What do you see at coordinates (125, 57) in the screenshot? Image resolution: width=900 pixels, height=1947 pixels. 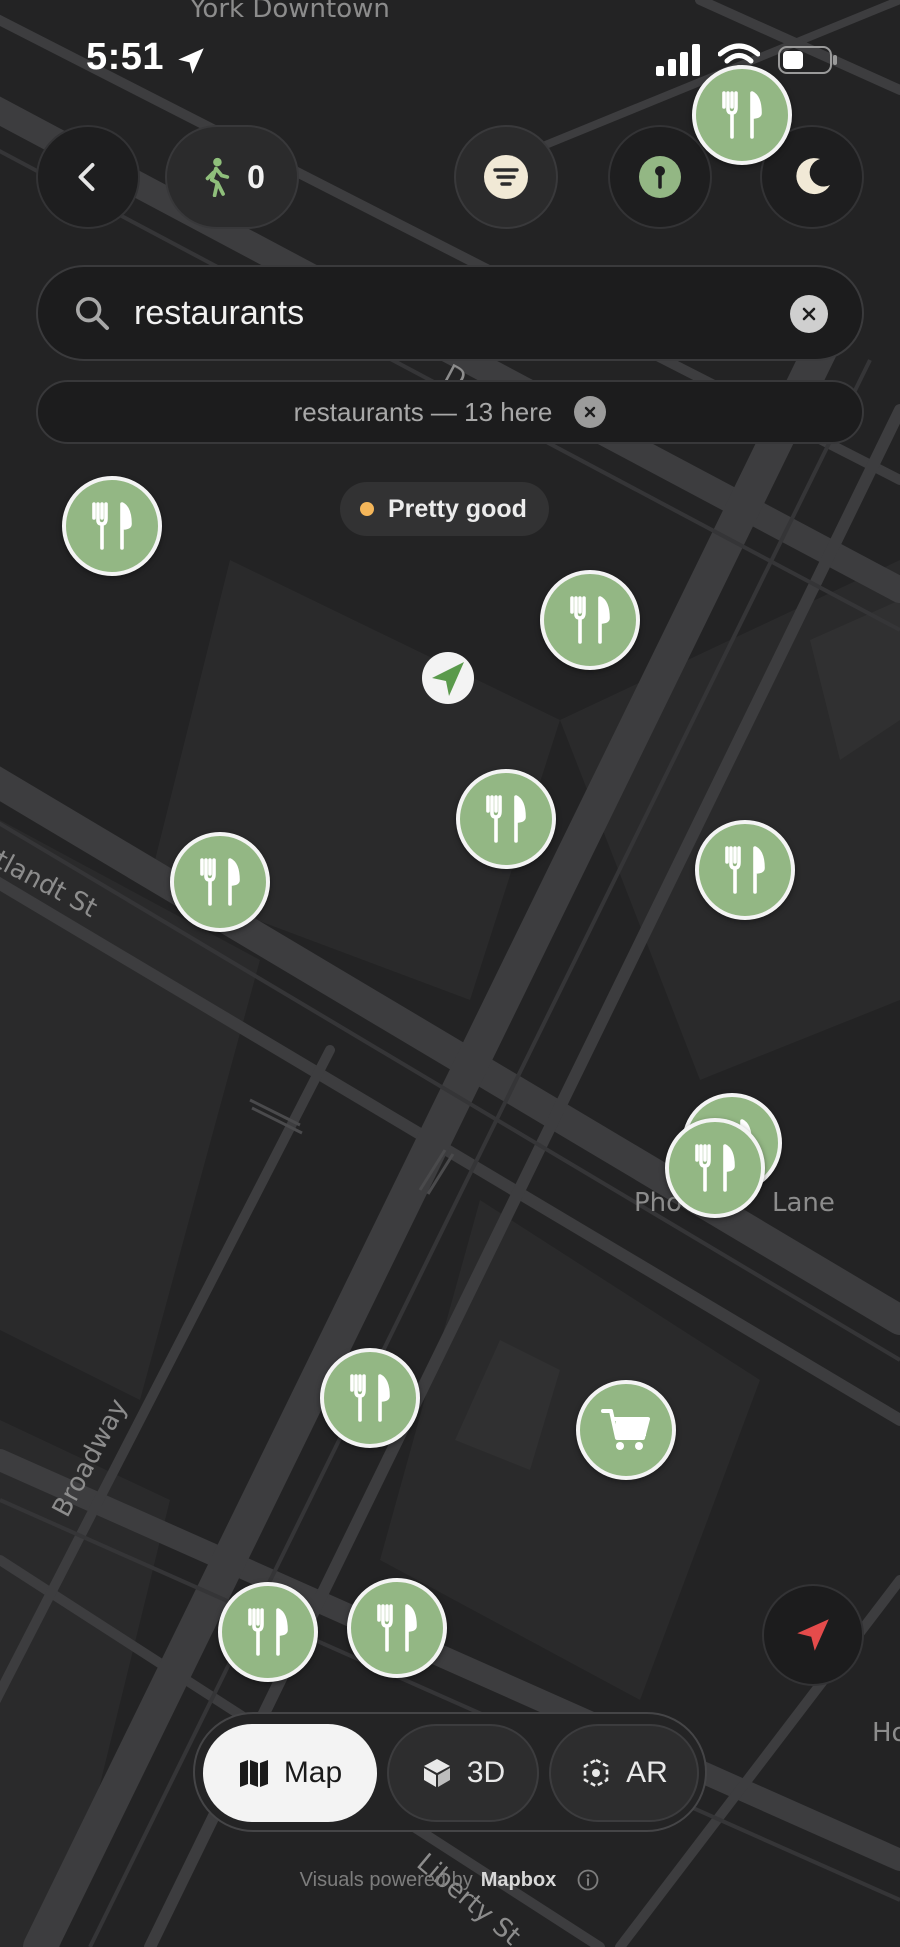 I see `status-time: 5:51` at bounding box center [125, 57].